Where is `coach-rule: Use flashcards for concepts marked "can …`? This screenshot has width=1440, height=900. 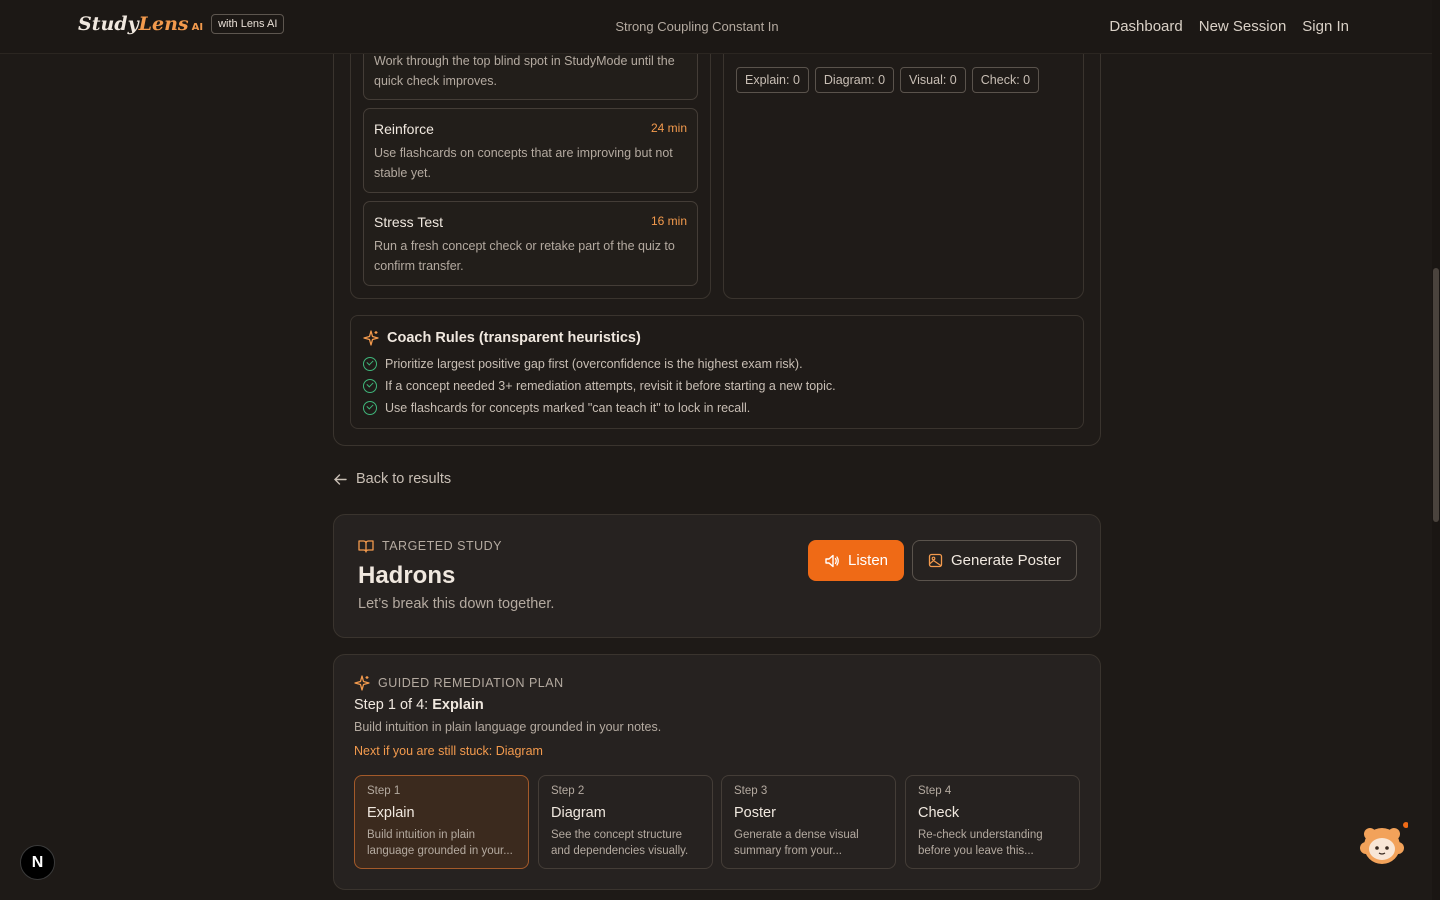 coach-rule: Use flashcards for concepts marked "can … is located at coordinates (568, 408).